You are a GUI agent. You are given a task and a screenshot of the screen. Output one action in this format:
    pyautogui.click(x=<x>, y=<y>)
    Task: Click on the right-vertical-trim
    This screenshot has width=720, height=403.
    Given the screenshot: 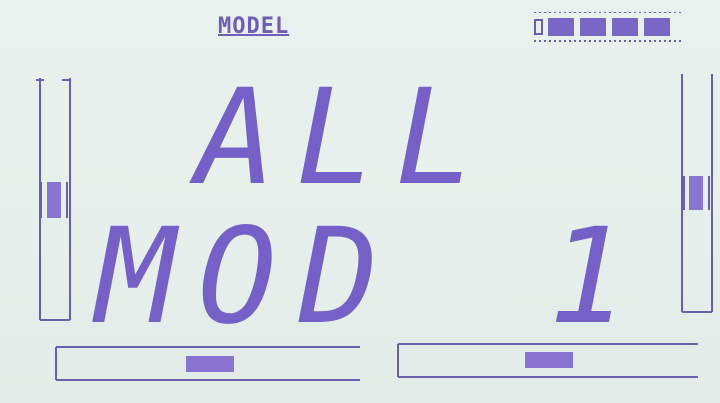 What is the action you would take?
    pyautogui.click(x=697, y=193)
    